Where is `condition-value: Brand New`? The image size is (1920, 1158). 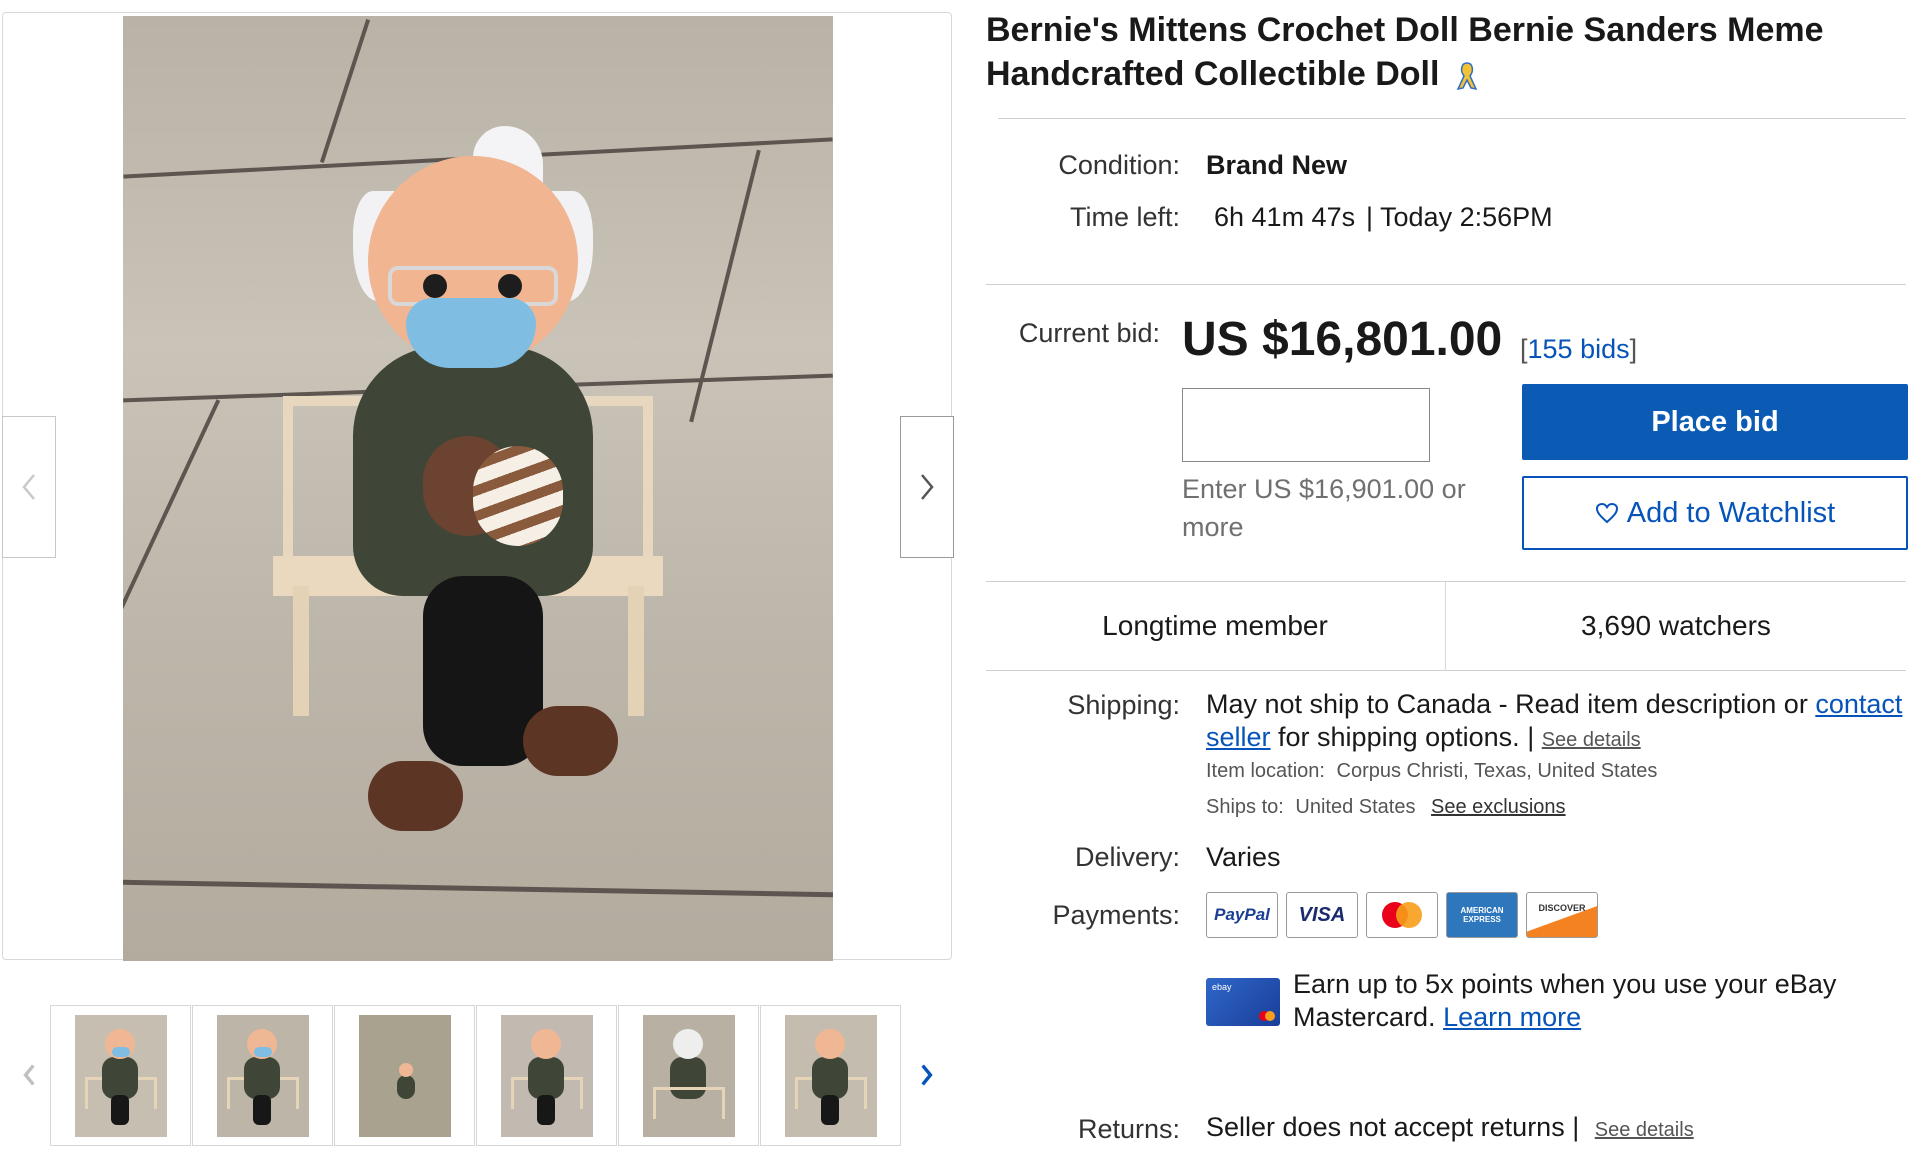 condition-value: Brand New is located at coordinates (1277, 165).